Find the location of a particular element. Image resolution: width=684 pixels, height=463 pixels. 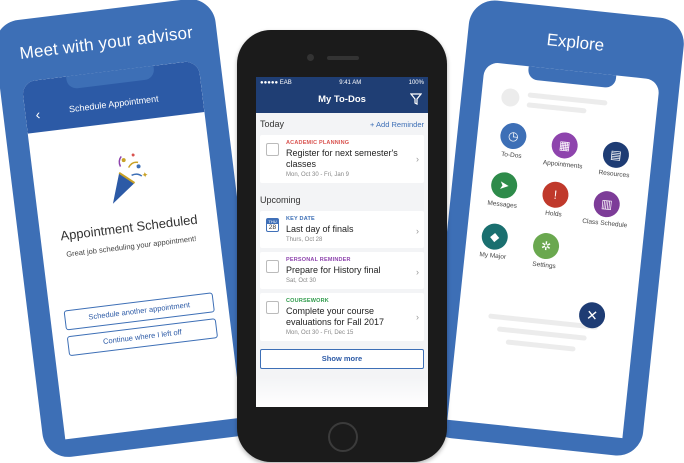

page-title: My To-Dos is located at coordinates (342, 99).